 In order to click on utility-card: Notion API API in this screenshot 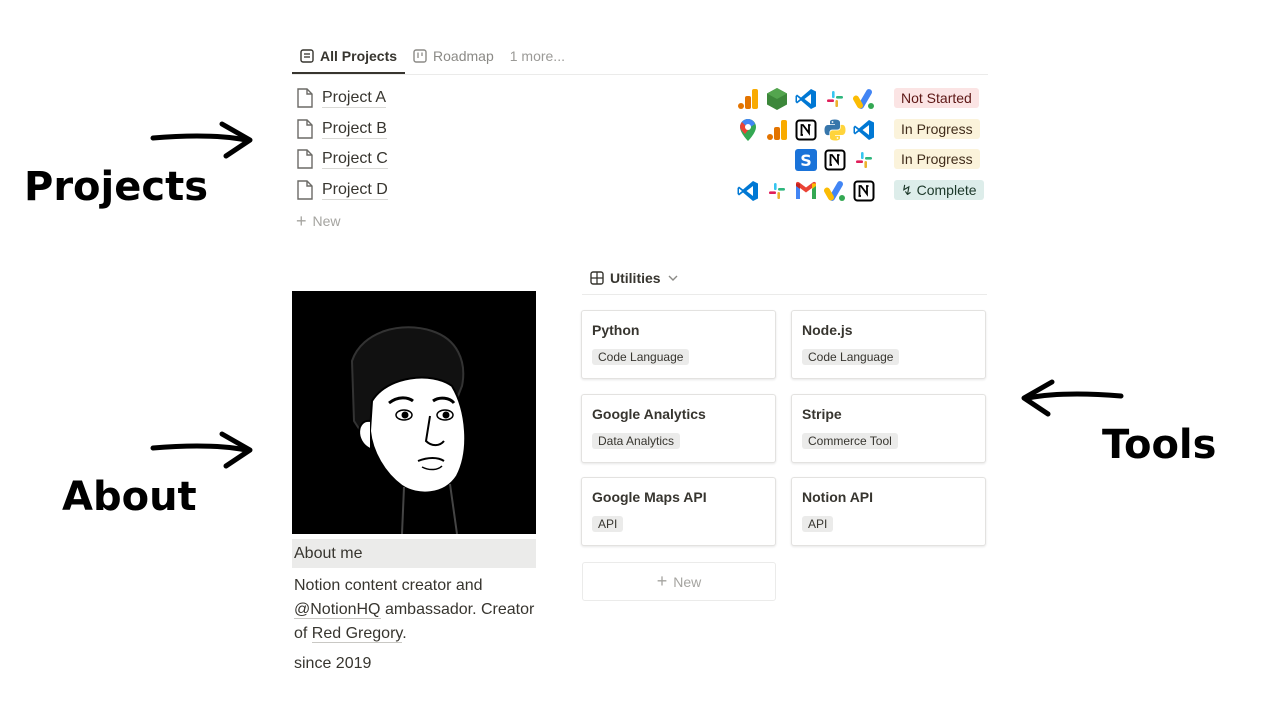, I will do `click(888, 511)`.